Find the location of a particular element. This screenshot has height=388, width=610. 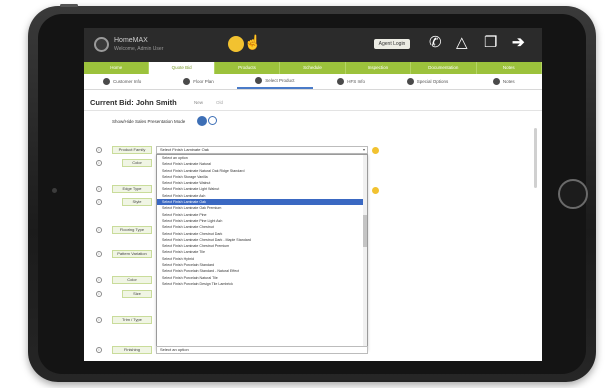

old-badge: Old is located at coordinates (219, 102).